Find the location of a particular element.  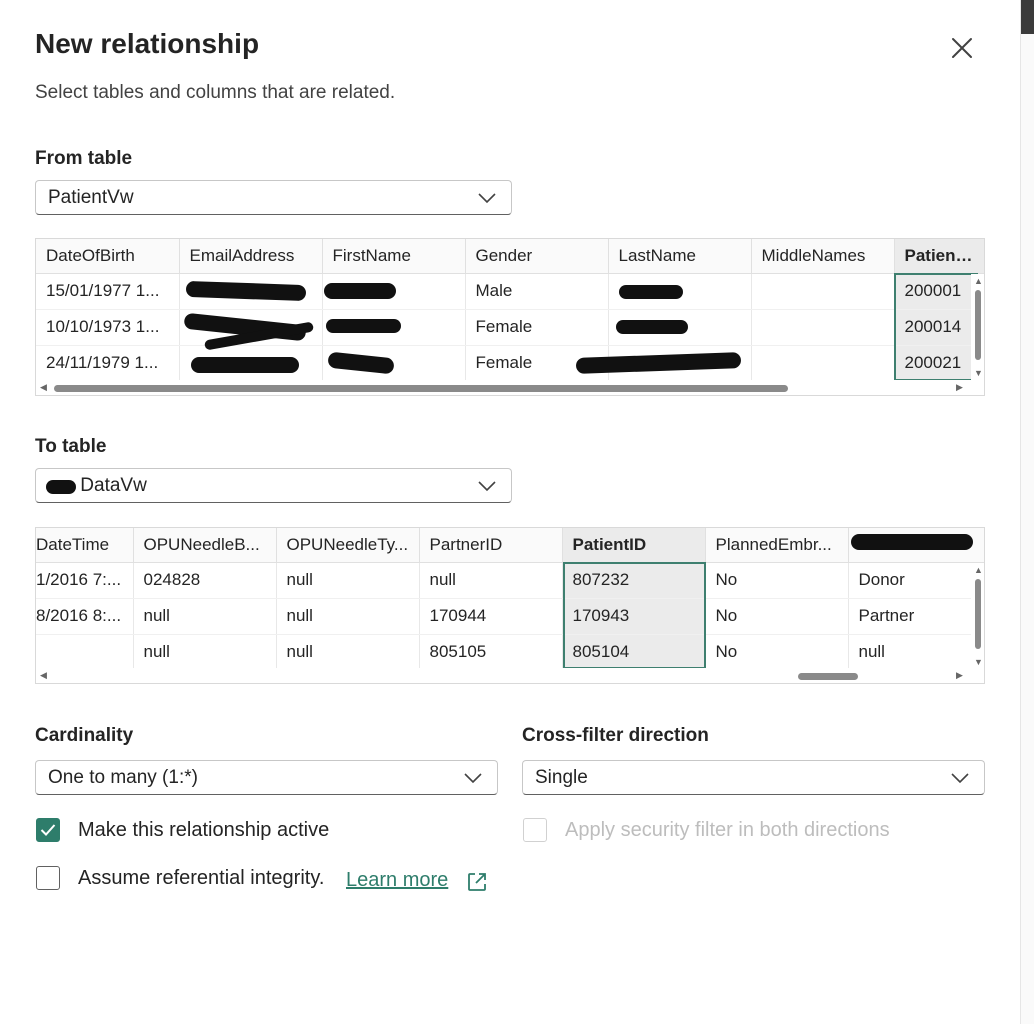

to-horizontal-scrollbar: ◀ ▶ is located at coordinates (510, 675).